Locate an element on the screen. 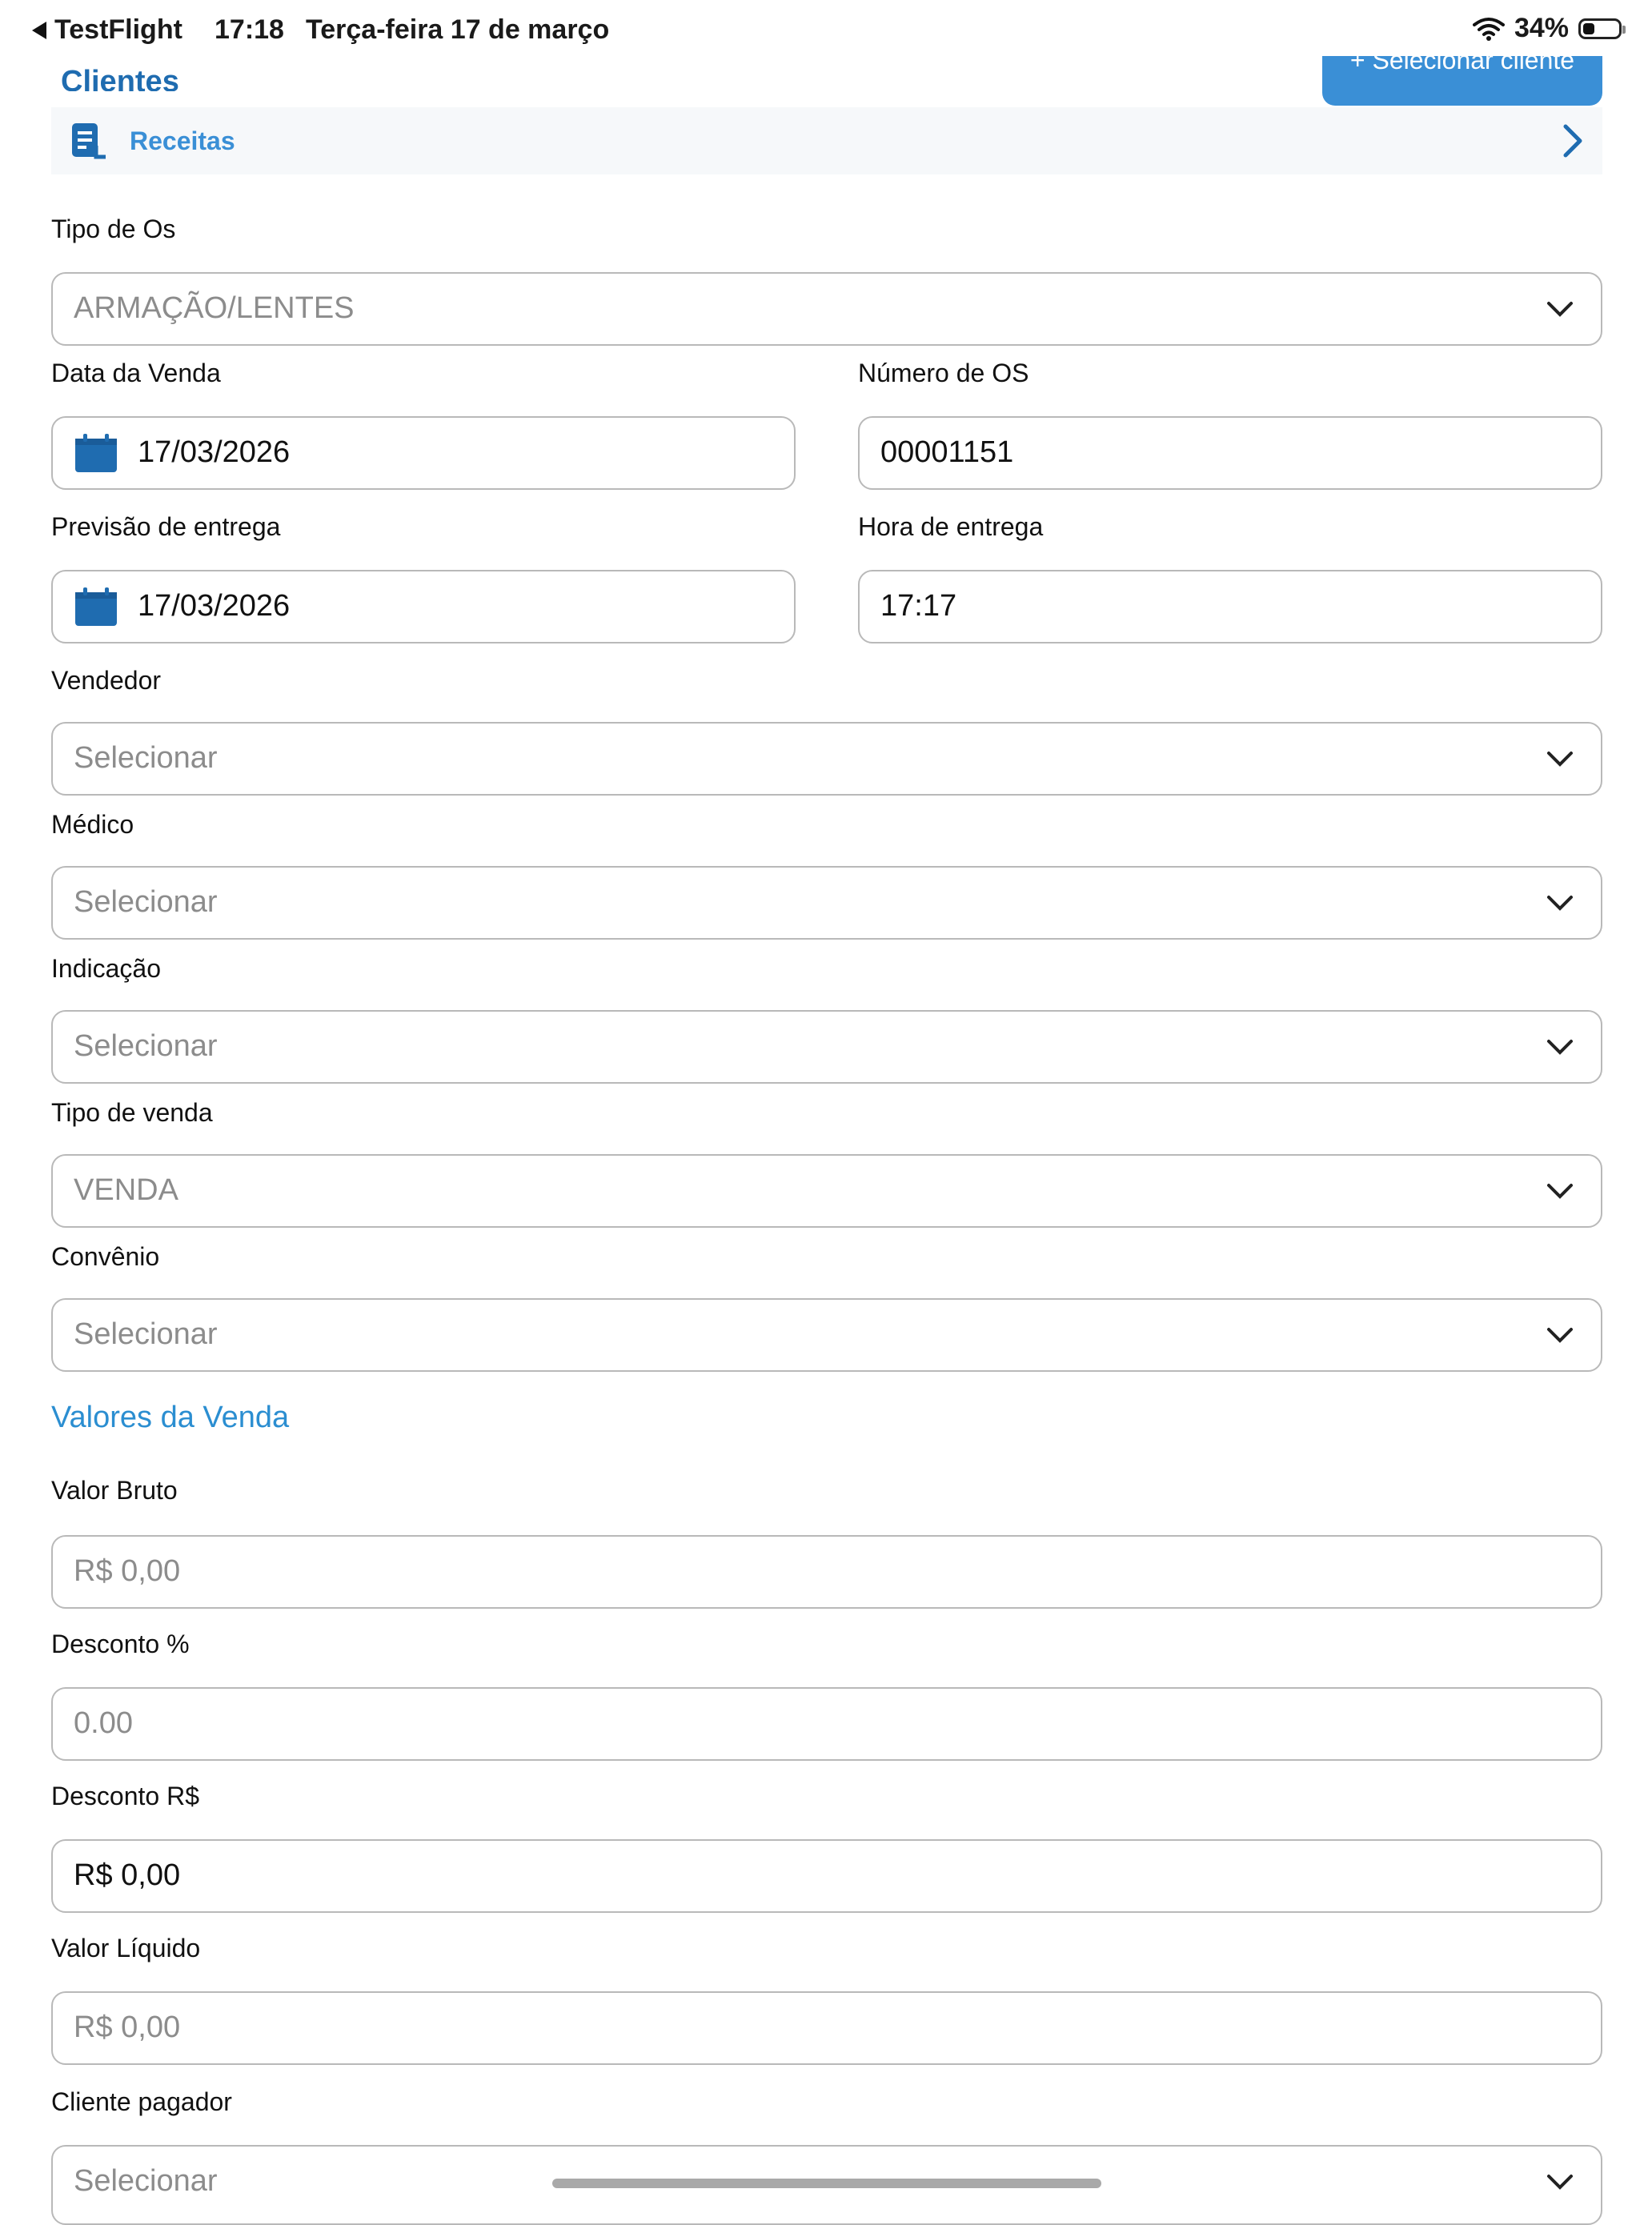 The height and width of the screenshot is (2225, 1652). indicacao-placeholder: Selecionar is located at coordinates (146, 1046).